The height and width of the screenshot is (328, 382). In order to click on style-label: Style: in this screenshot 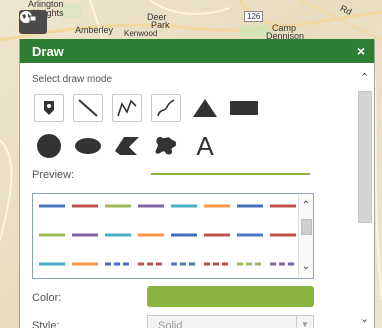, I will do `click(46, 324)`.